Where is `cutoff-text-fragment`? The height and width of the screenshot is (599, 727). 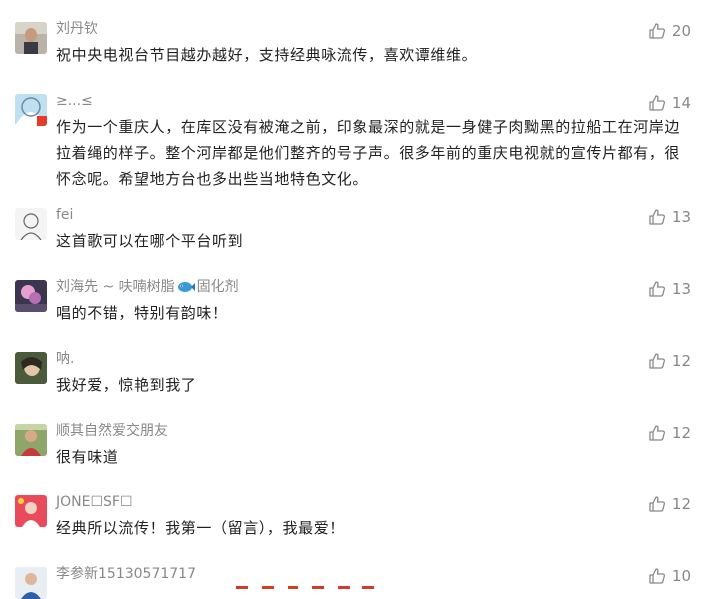
cutoff-text-fragment is located at coordinates (305, 587).